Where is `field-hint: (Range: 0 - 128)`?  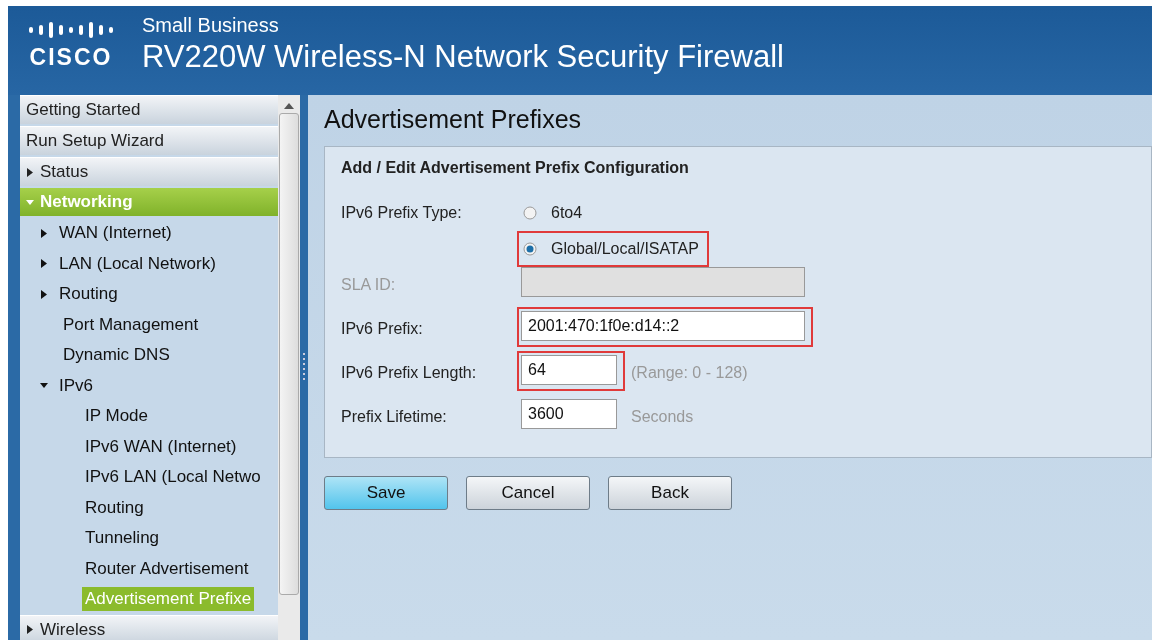 field-hint: (Range: 0 - 128) is located at coordinates (689, 372).